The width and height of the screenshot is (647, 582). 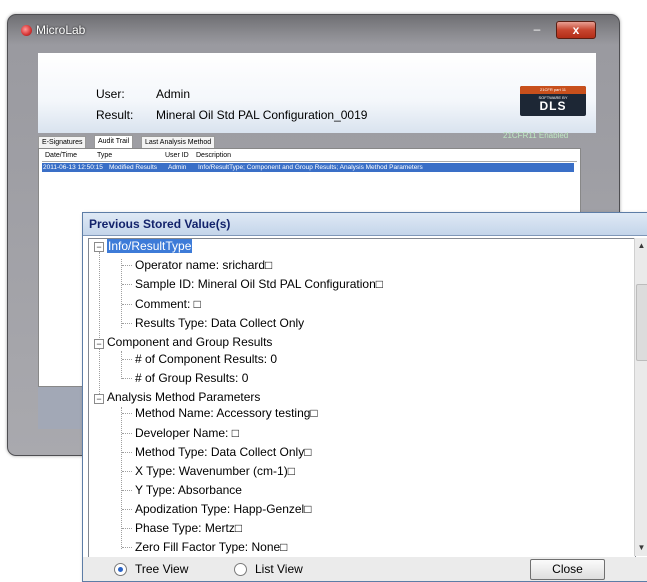 I want to click on user-label: User:, so click(x=110, y=94).